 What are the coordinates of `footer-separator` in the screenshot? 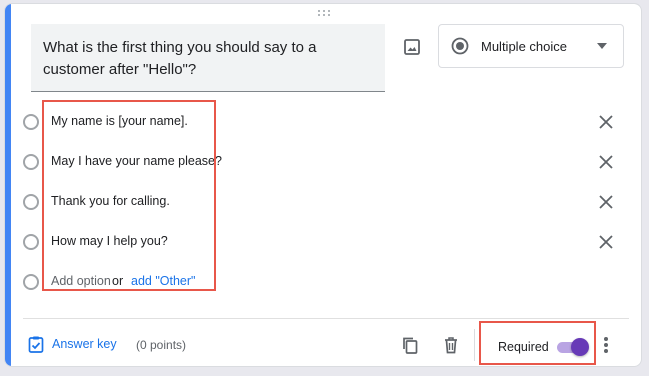 It's located at (474, 345).